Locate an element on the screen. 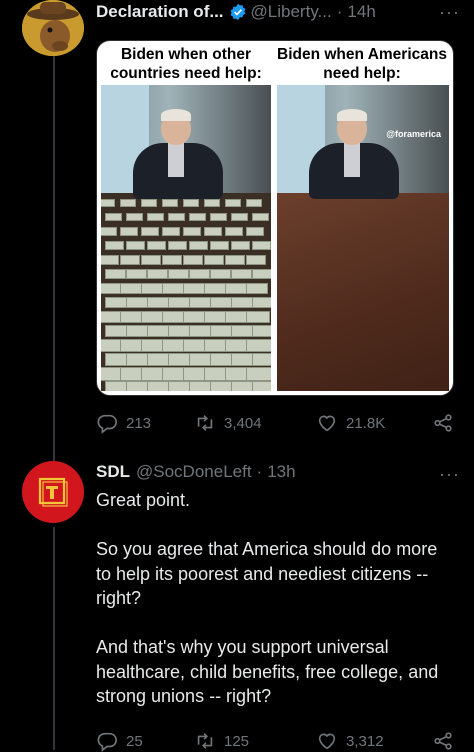 The width and height of the screenshot is (474, 752). tweet-header: SDL @SocDoneLeft · 13h is located at coordinates (196, 472).